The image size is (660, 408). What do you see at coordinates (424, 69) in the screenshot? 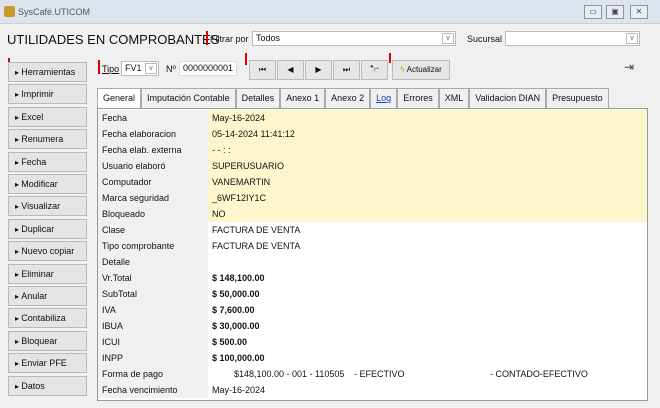
I see `refresh-label: Actualizar` at bounding box center [424, 69].